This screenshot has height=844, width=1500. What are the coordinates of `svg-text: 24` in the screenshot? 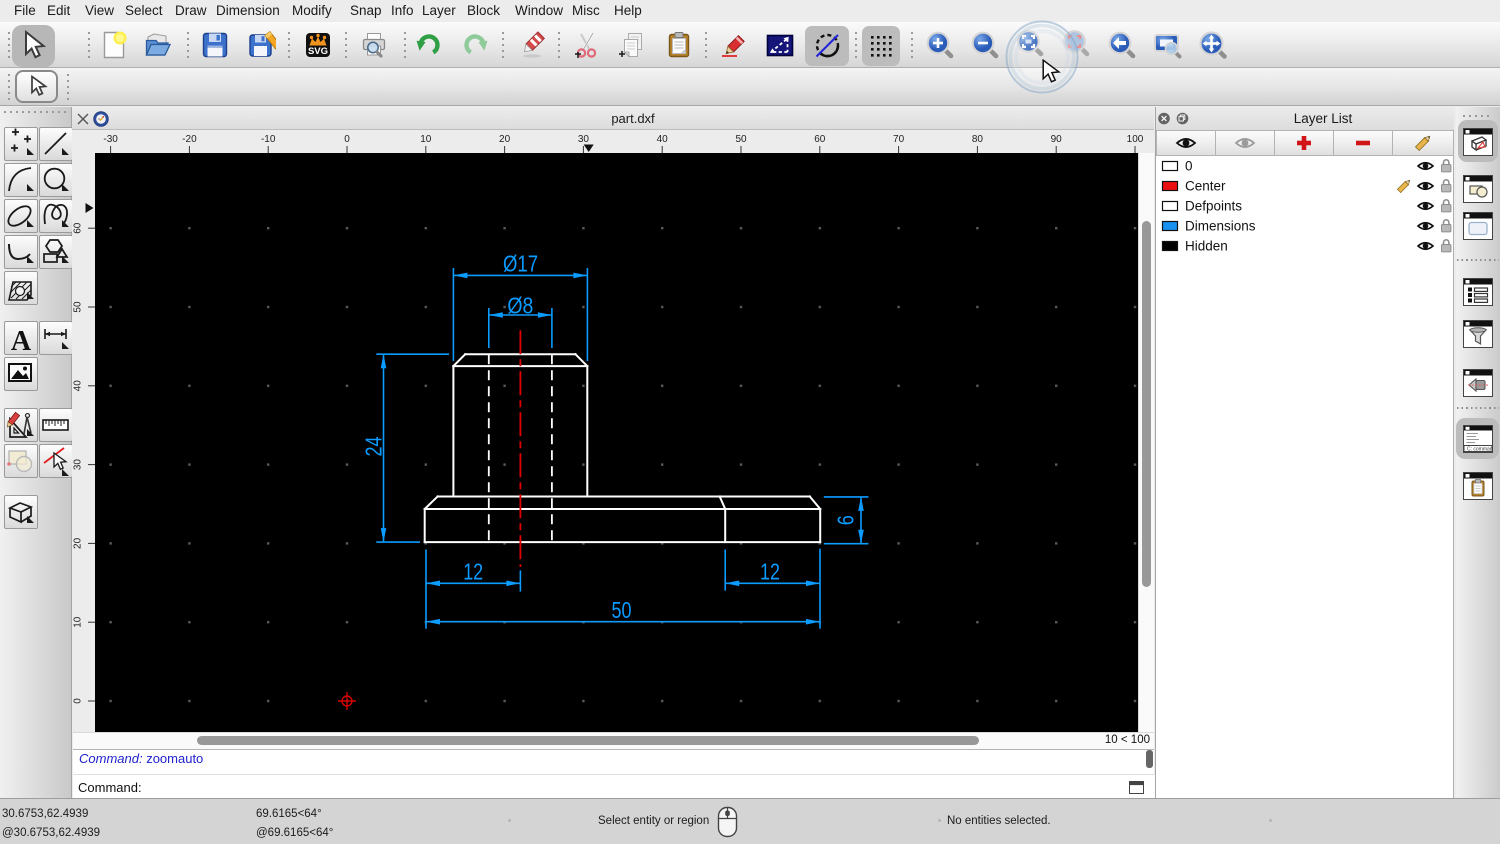 It's located at (374, 446).